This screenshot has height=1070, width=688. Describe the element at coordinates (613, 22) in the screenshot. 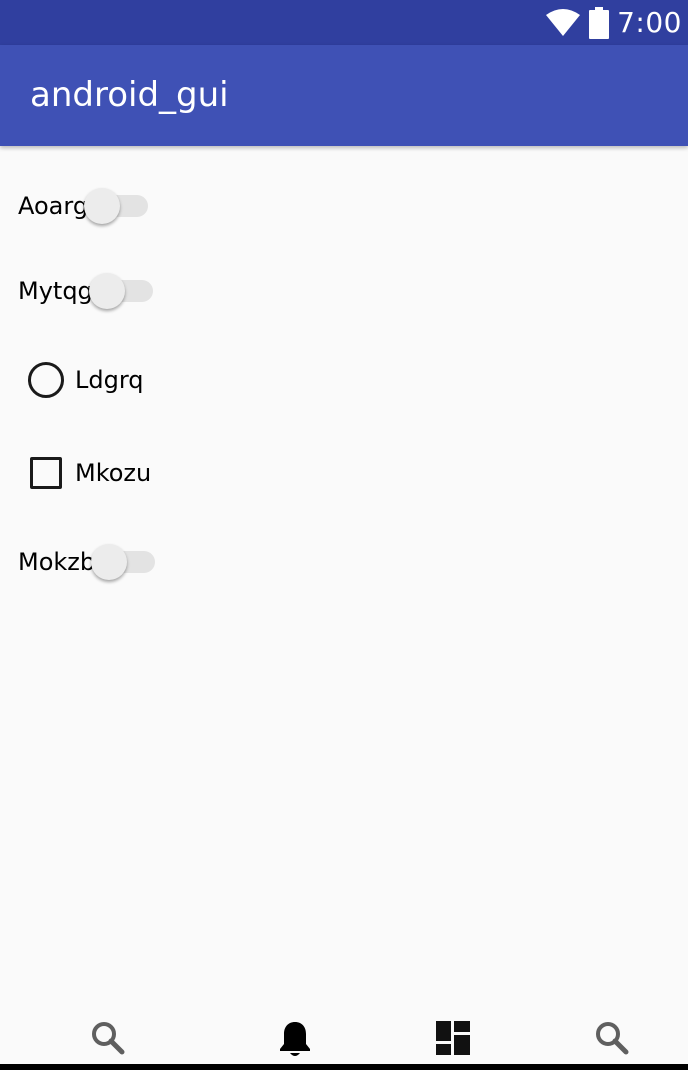

I see `status-icons: 7:00` at that location.